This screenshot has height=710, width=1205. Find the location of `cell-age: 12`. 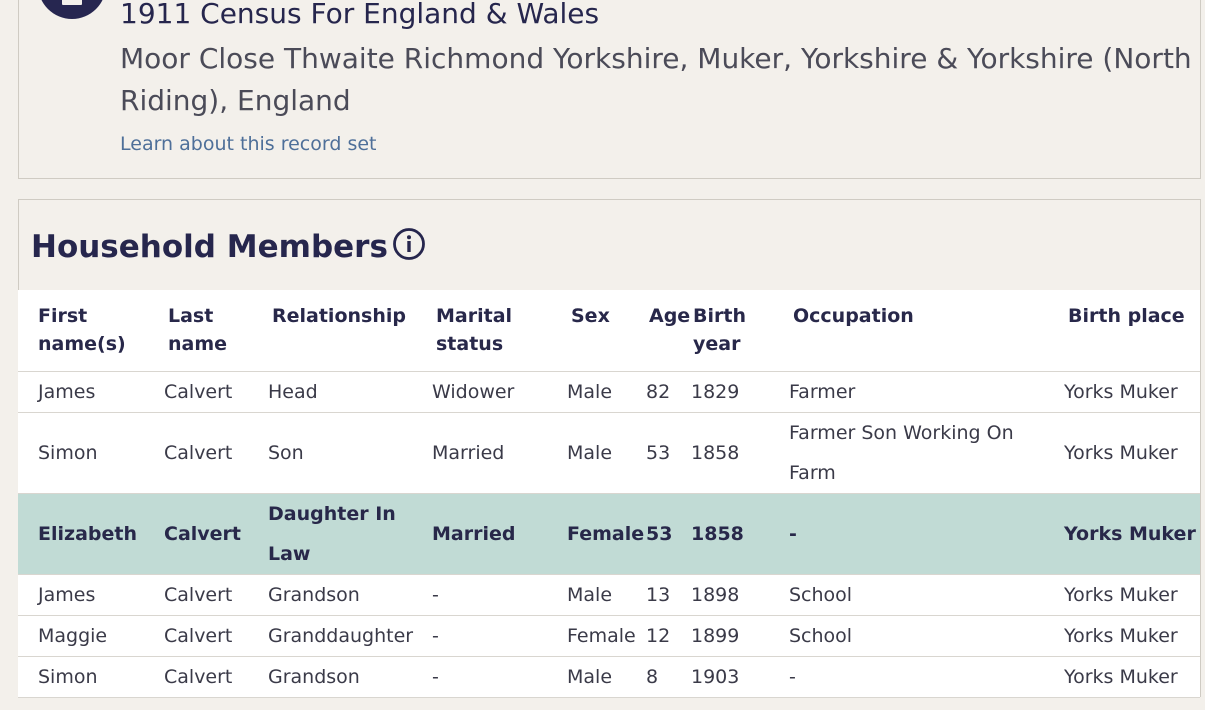

cell-age: 12 is located at coordinates (668, 636).